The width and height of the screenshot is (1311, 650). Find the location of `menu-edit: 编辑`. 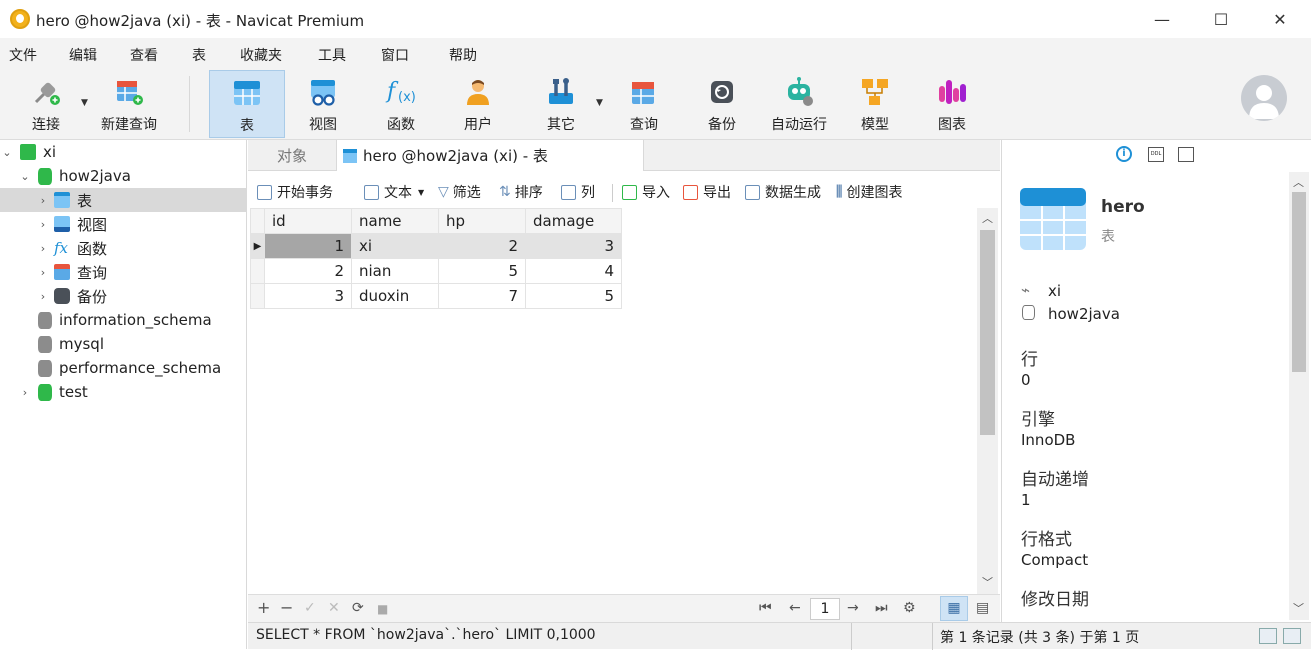

menu-edit: 编辑 is located at coordinates (83, 55).